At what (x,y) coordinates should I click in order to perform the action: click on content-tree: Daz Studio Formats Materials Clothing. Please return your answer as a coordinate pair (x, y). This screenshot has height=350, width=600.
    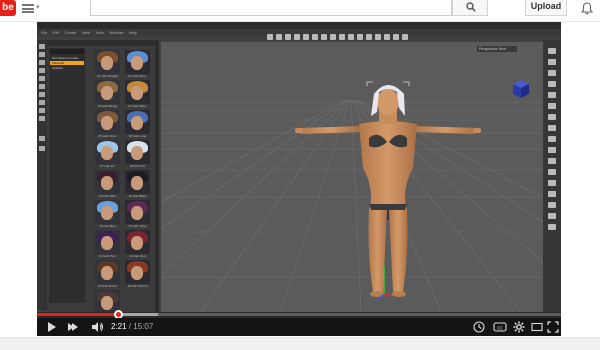
    Looking at the image, I should click on (67, 175).